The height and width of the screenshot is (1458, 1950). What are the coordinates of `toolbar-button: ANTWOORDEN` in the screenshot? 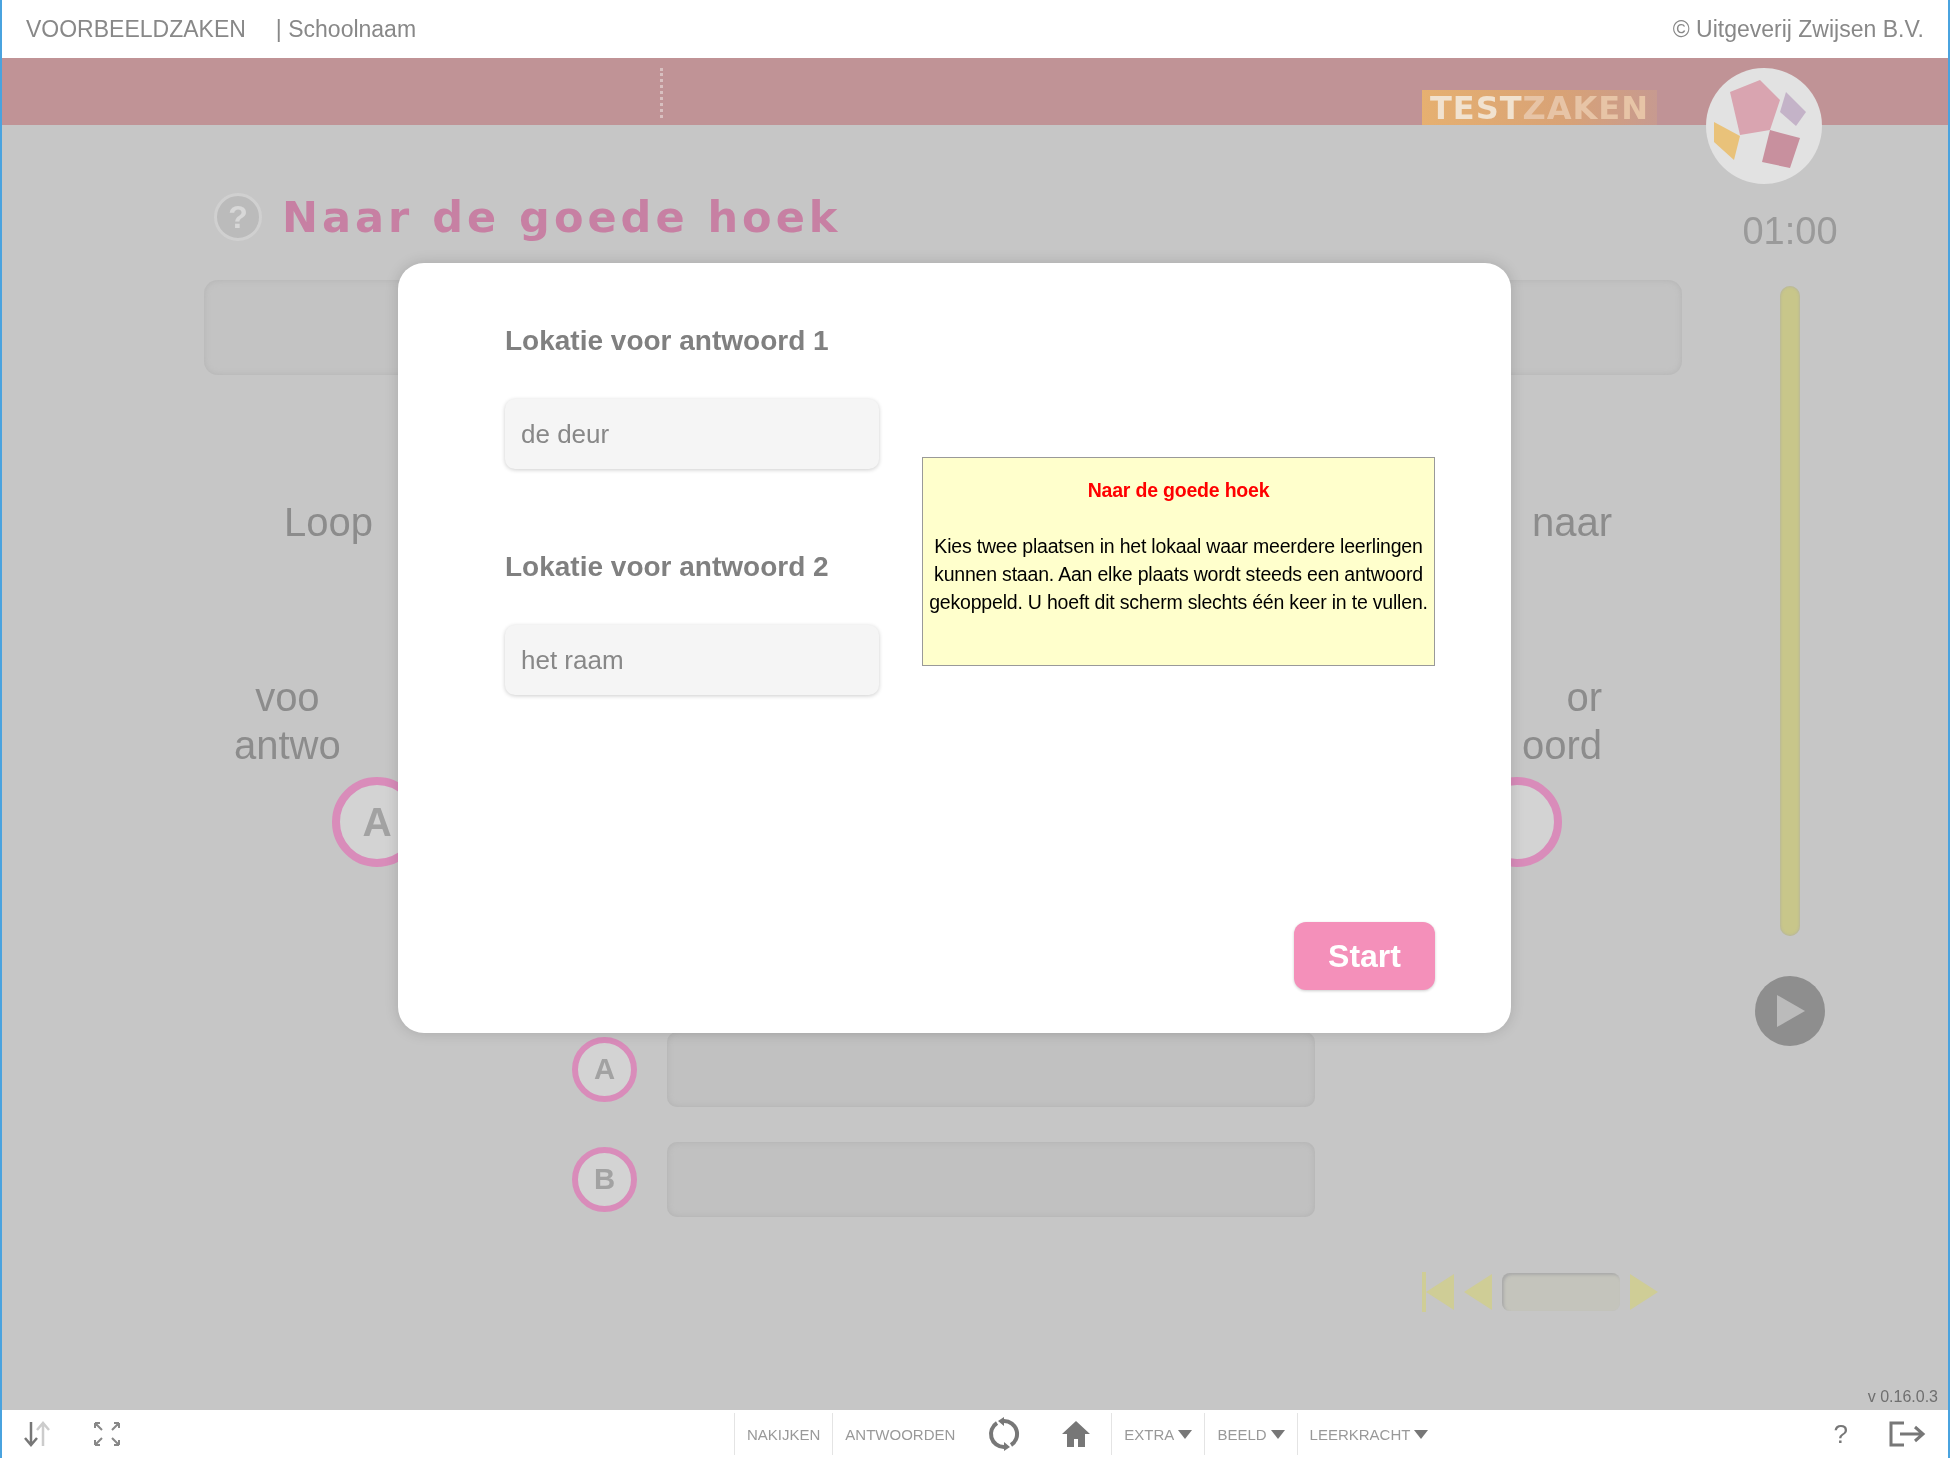 It's located at (900, 1434).